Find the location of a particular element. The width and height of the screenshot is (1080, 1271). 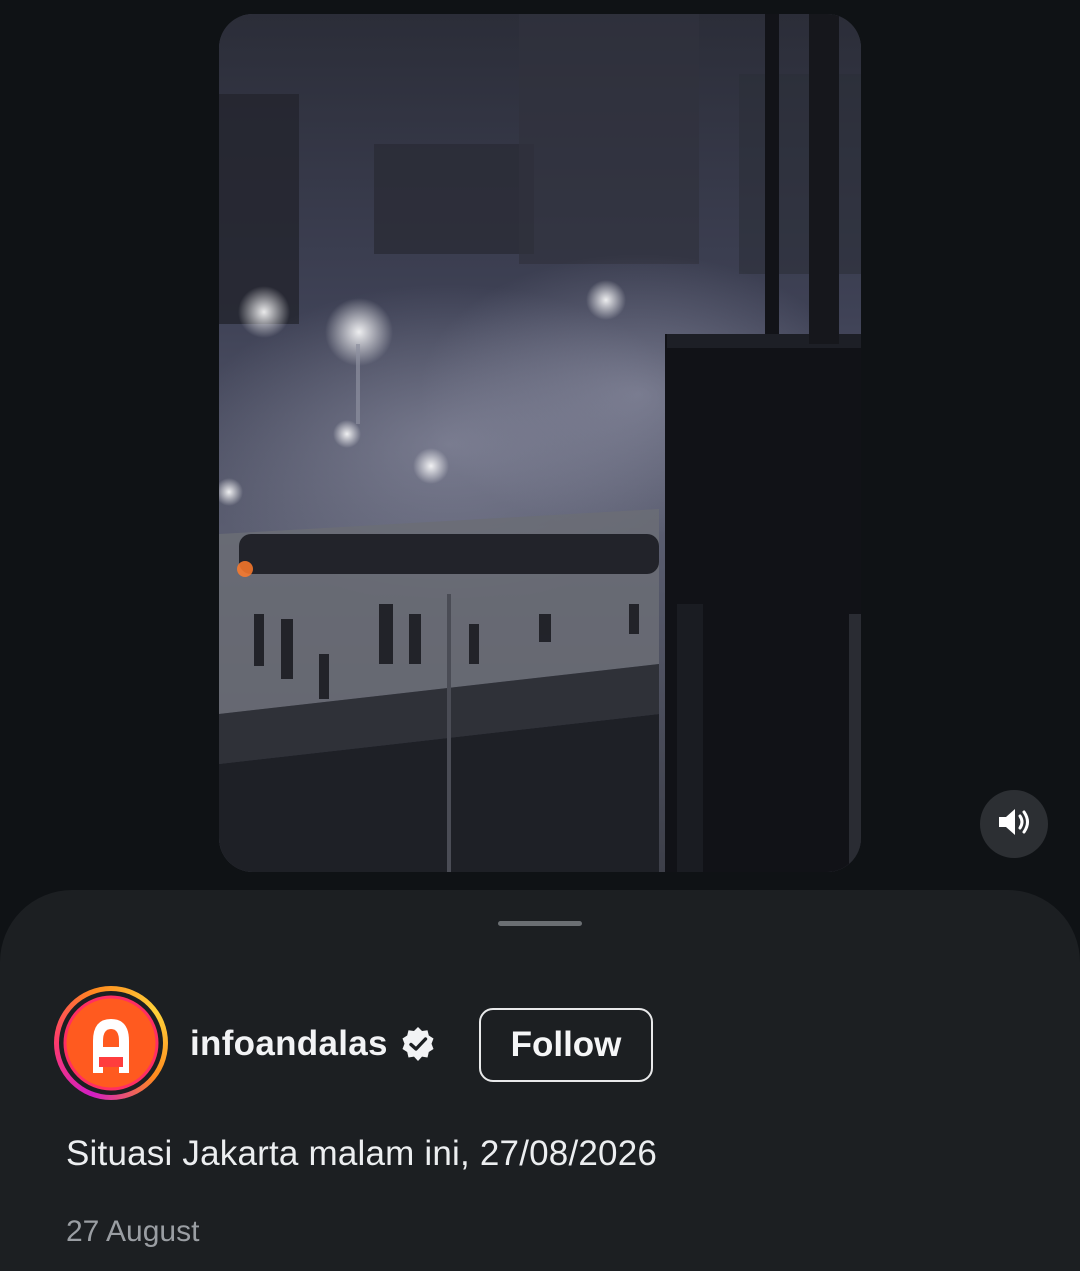

avatar-inner is located at coordinates (111, 1043).